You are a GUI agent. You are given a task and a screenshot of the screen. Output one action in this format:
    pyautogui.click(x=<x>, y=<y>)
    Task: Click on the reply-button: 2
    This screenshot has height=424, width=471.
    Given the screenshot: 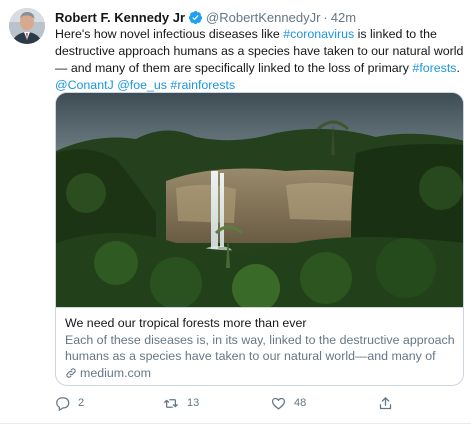 What is the action you would take?
    pyautogui.click(x=69, y=403)
    